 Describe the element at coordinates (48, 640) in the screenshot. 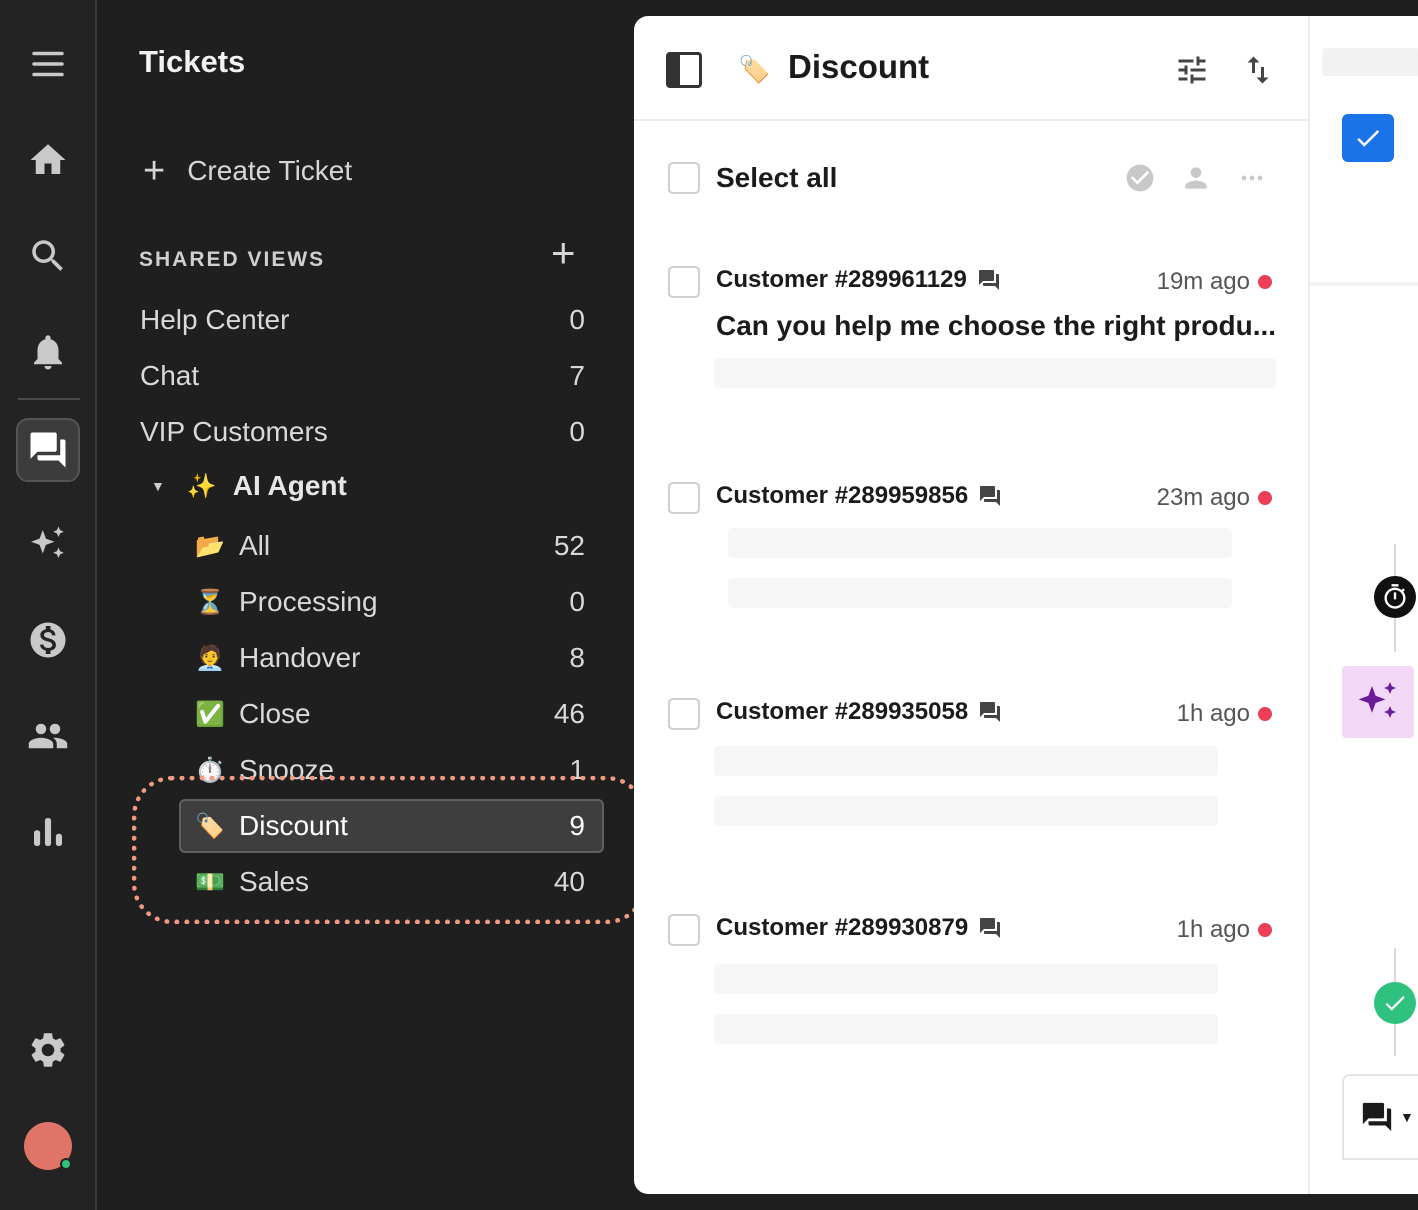

I see `dollar-icon` at that location.